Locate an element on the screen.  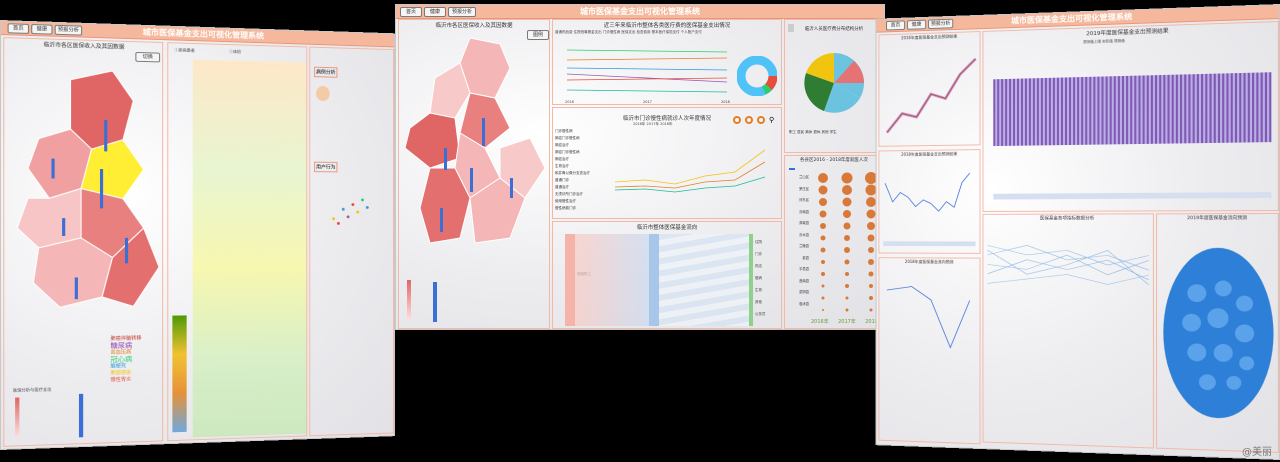
sankey-right-label: 其他 is located at coordinates (760, 302).